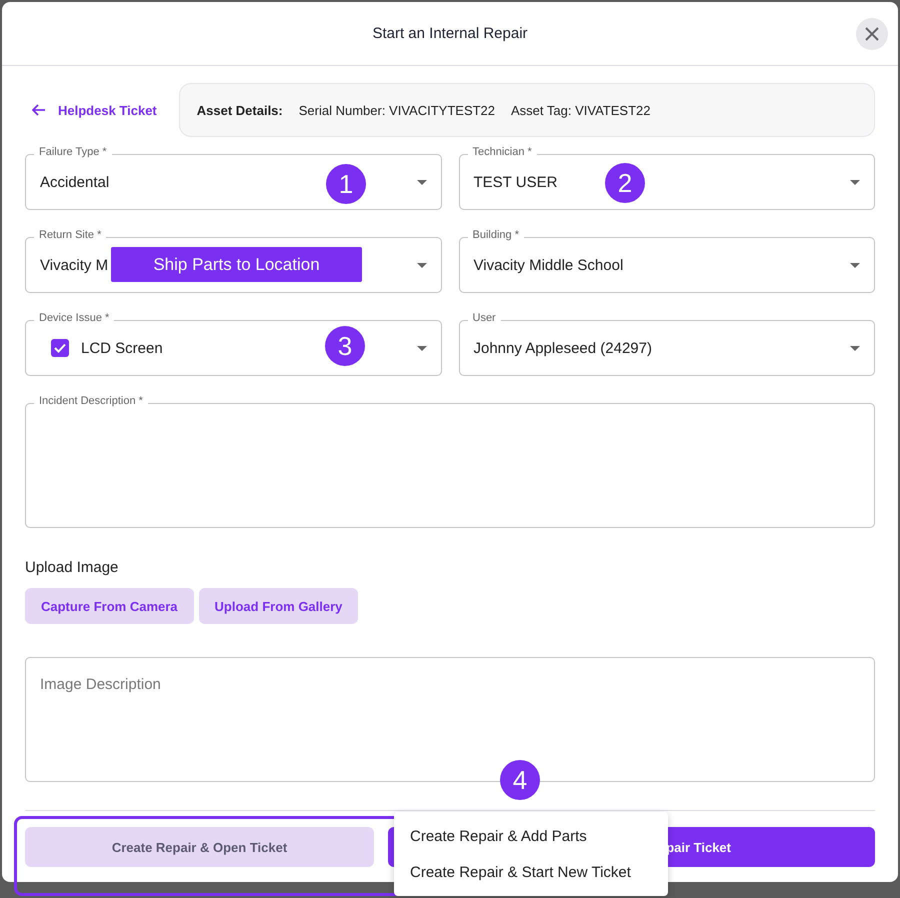 The width and height of the screenshot is (900, 898). What do you see at coordinates (39, 110) in the screenshot?
I see `arrow-left-icon` at bounding box center [39, 110].